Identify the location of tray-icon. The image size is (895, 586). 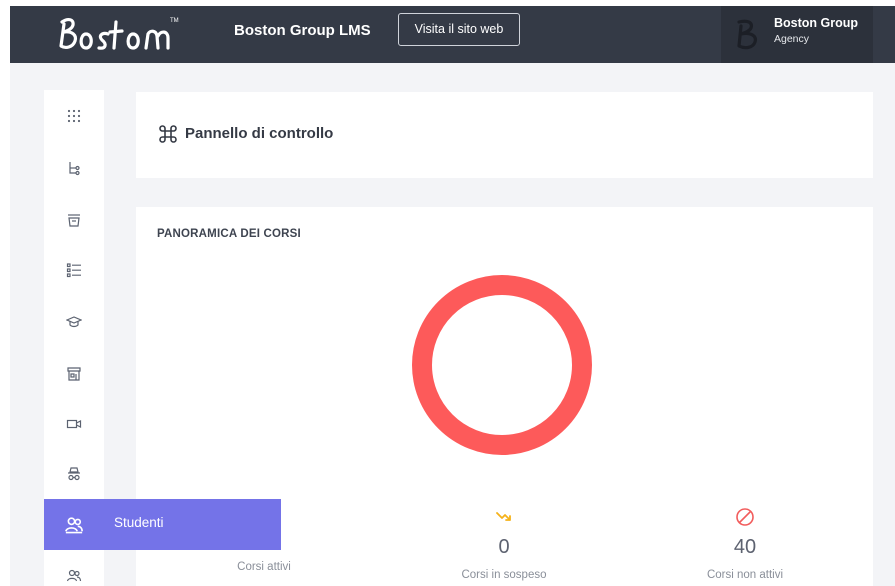
(74, 220).